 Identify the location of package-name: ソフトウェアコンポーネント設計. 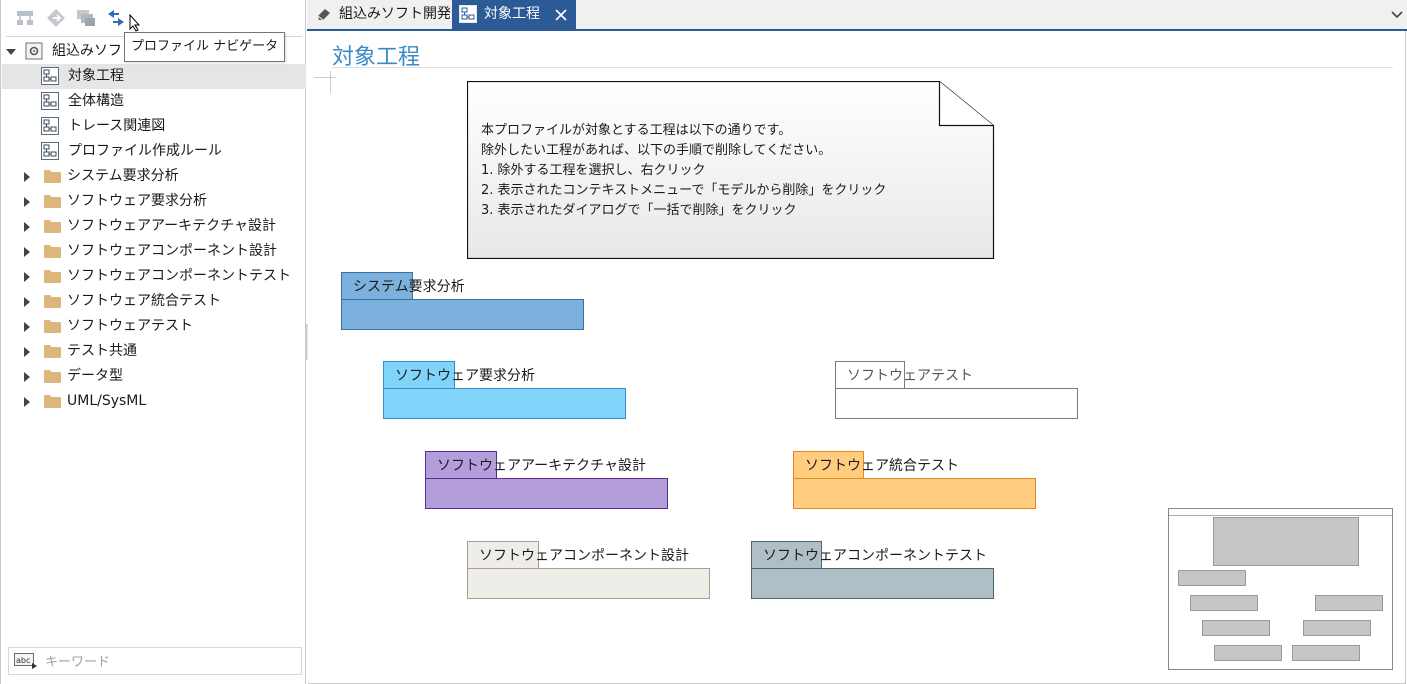
(584, 556).